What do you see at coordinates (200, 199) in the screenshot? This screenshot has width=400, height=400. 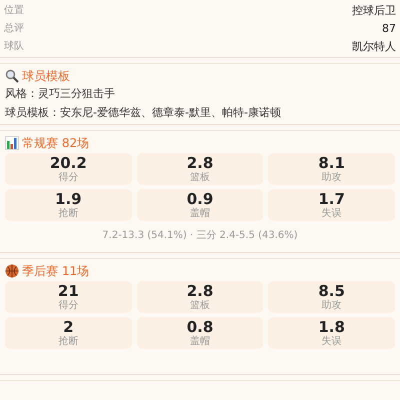 I see `stat-value: 0.9` at bounding box center [200, 199].